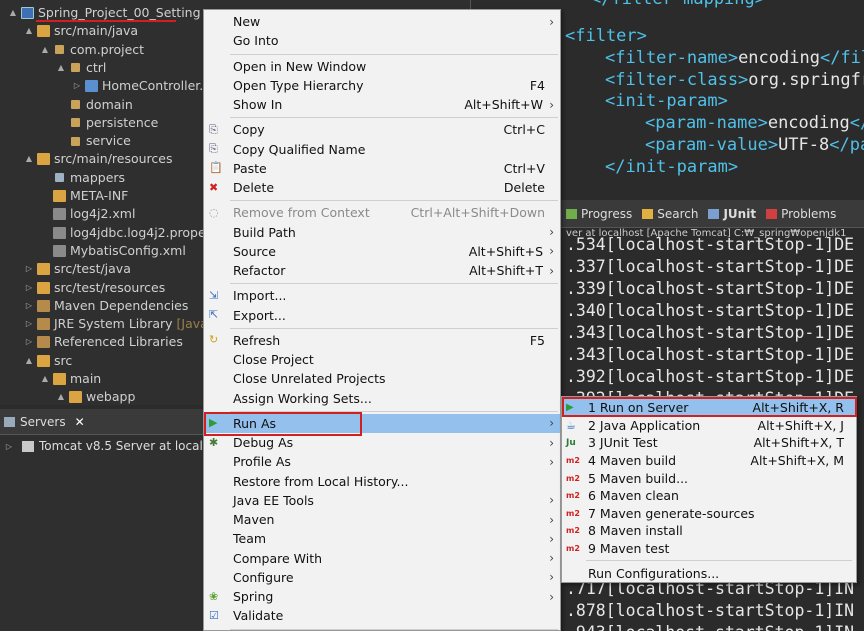 The image size is (864, 631). I want to click on tree-item: ▲ webapp, so click(95, 396).